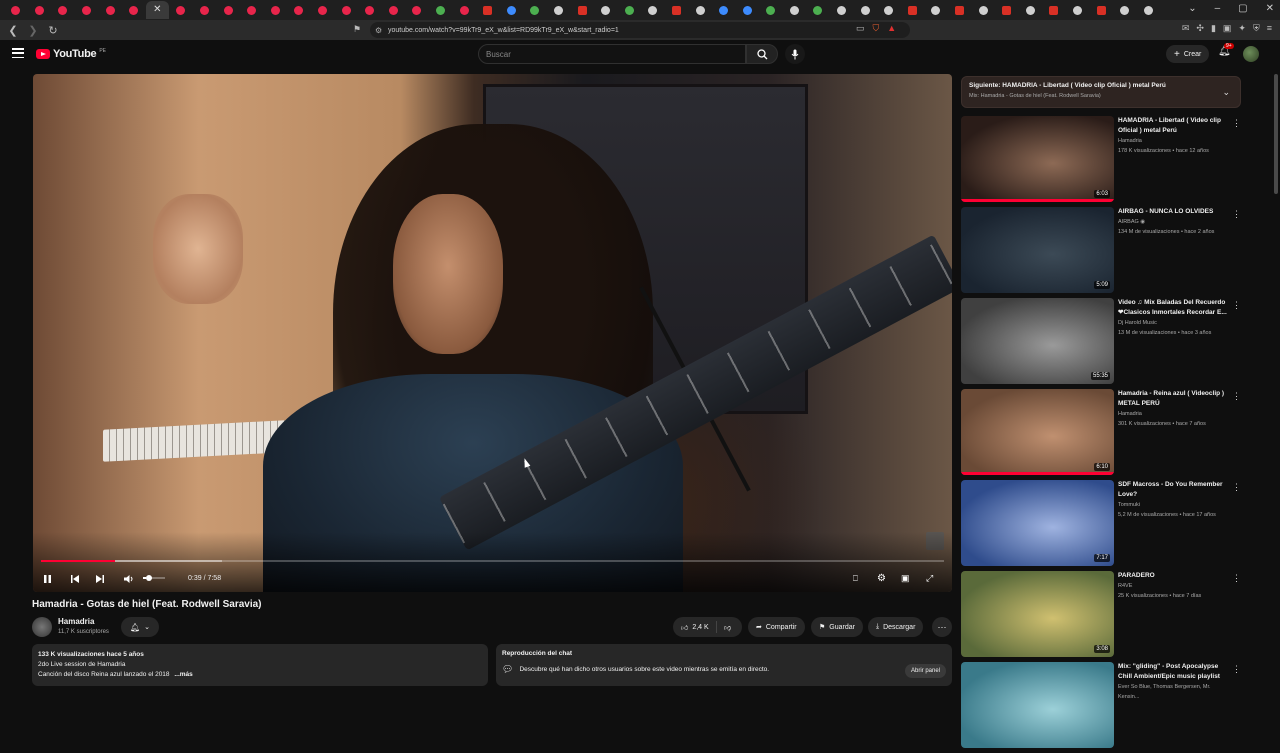 Image resolution: width=1280 pixels, height=753 pixels. What do you see at coordinates (1256, 28) in the screenshot?
I see `vpn-icon: ⛨` at bounding box center [1256, 28].